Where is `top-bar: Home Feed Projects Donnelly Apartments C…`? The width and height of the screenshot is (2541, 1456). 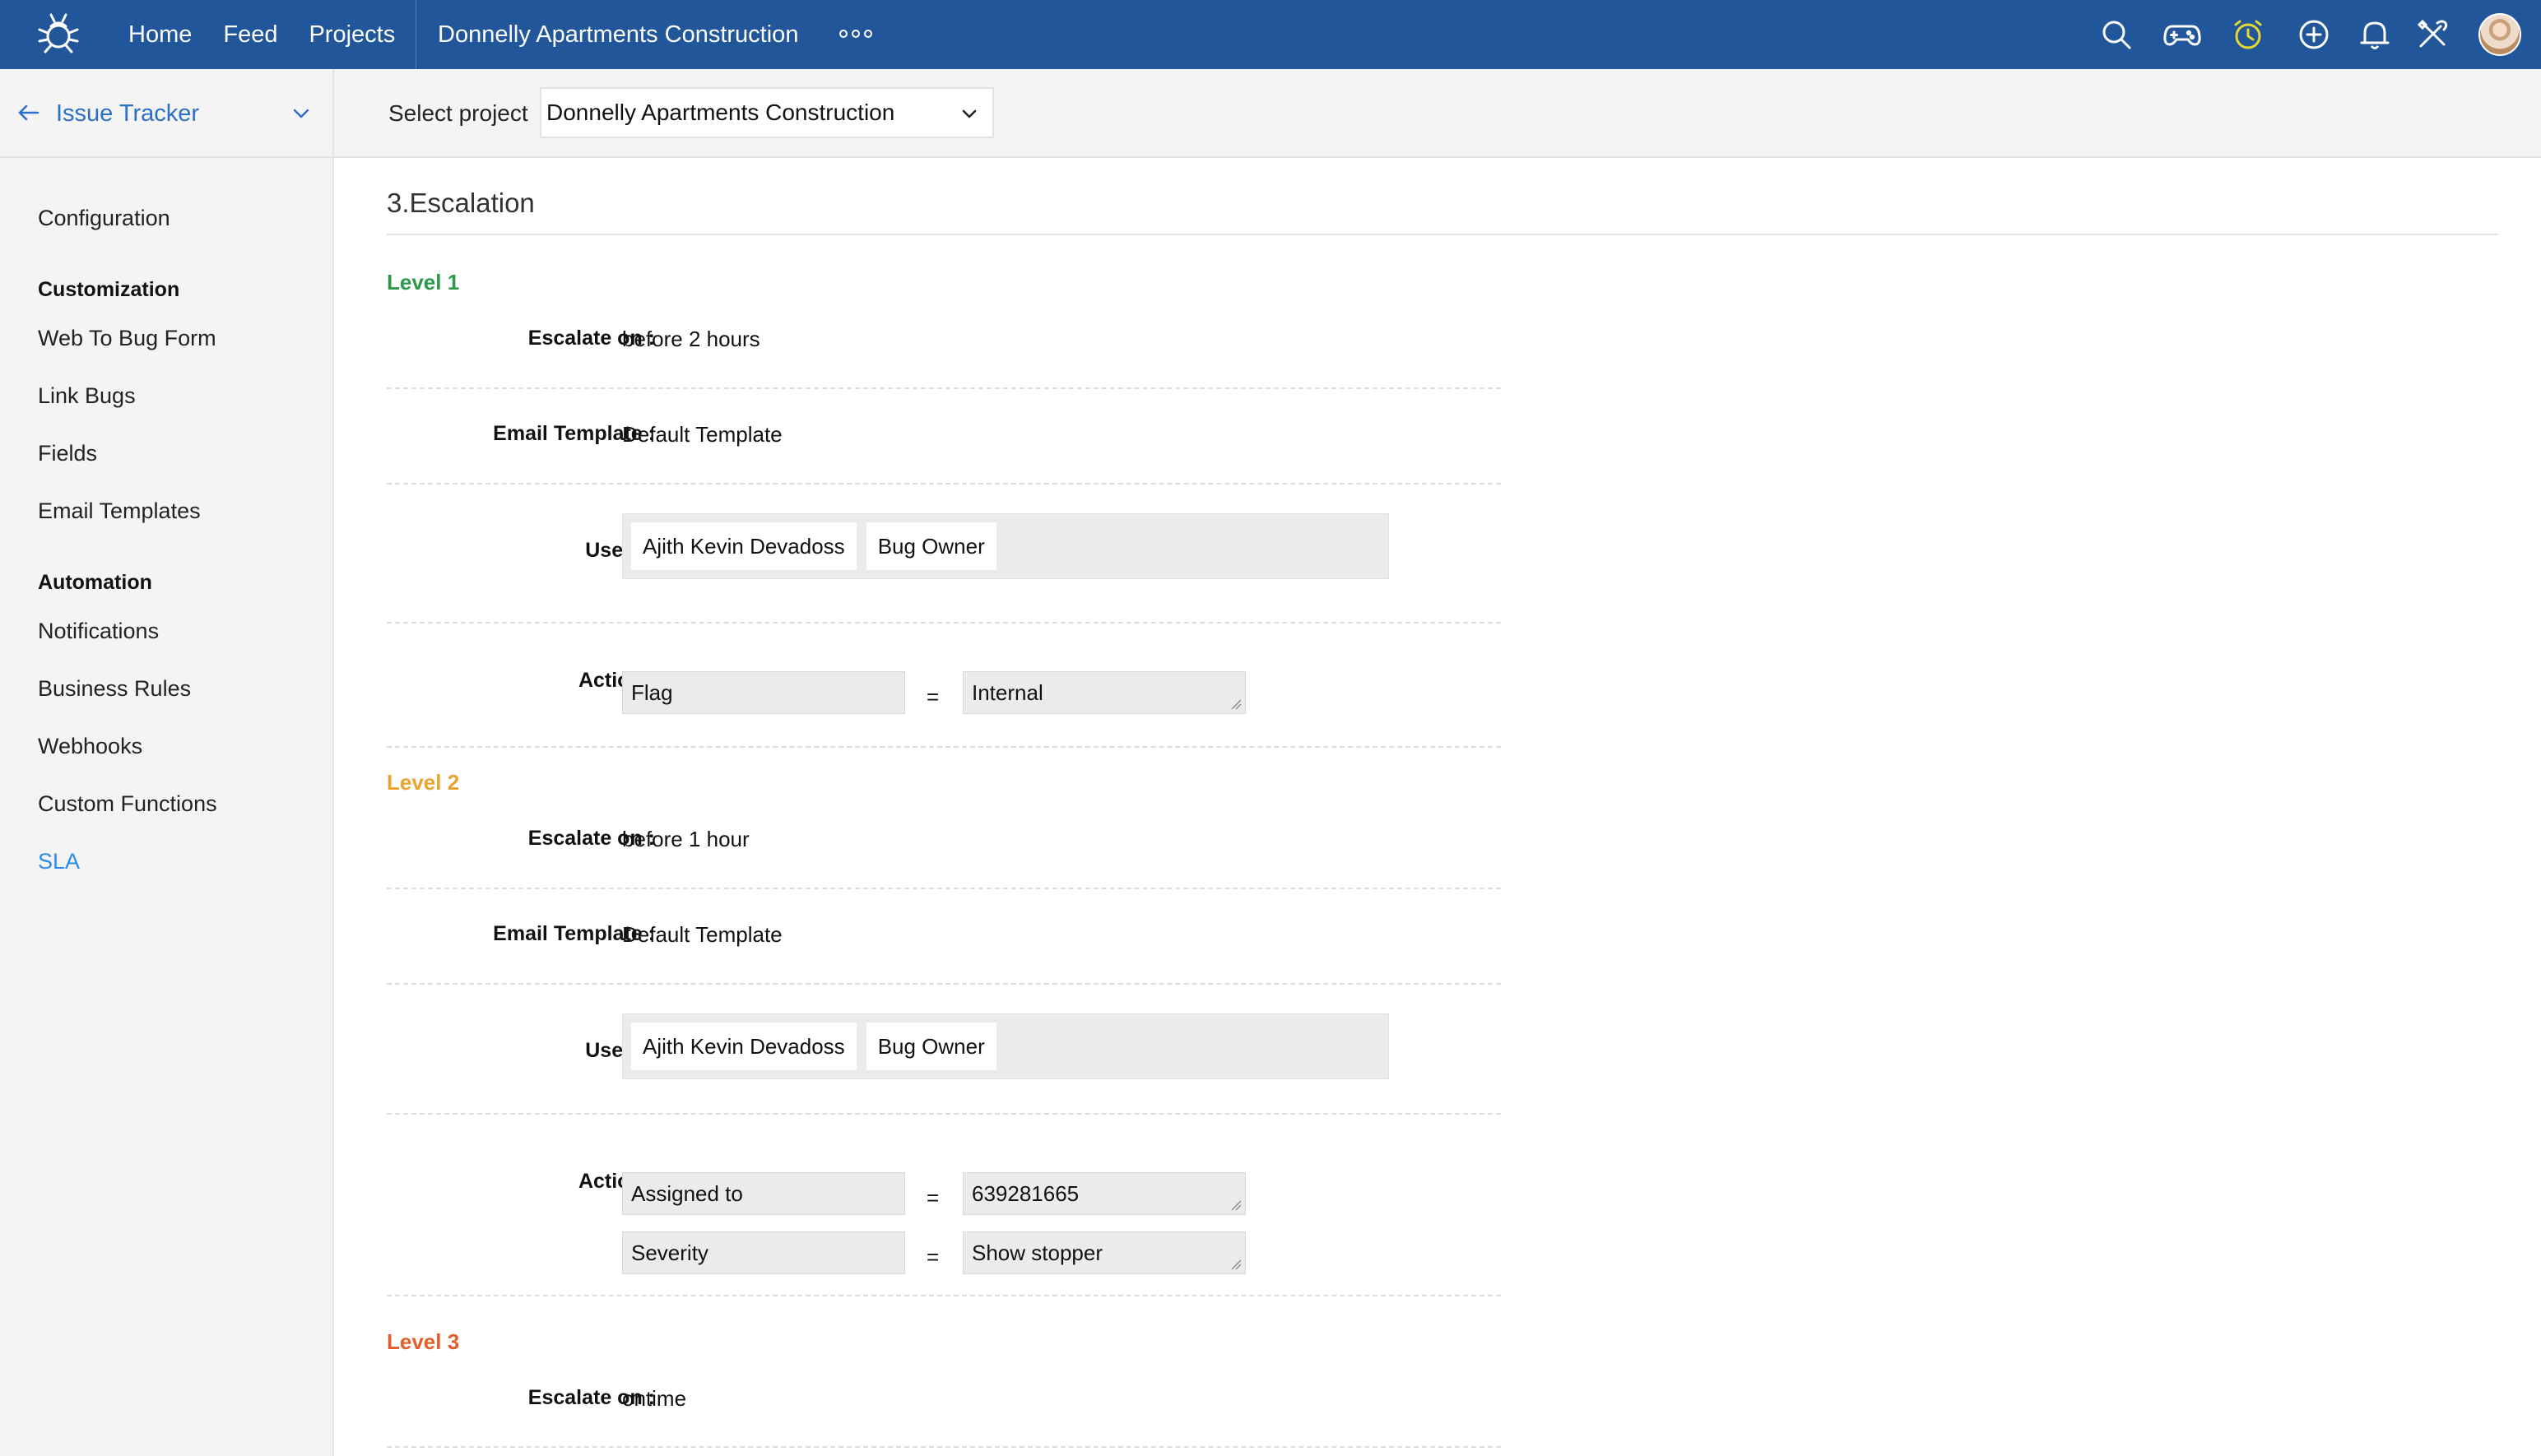 top-bar: Home Feed Projects Donnelly Apartments C… is located at coordinates (1270, 34).